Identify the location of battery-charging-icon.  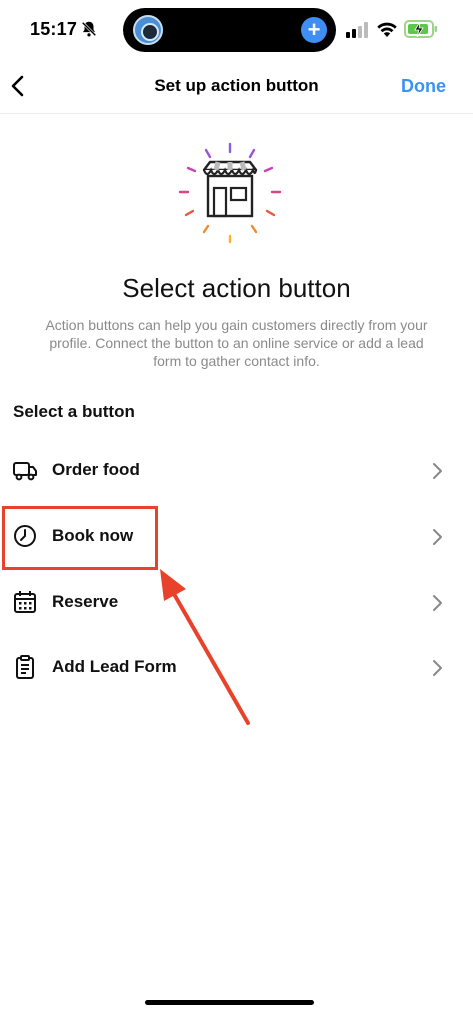
(420, 29).